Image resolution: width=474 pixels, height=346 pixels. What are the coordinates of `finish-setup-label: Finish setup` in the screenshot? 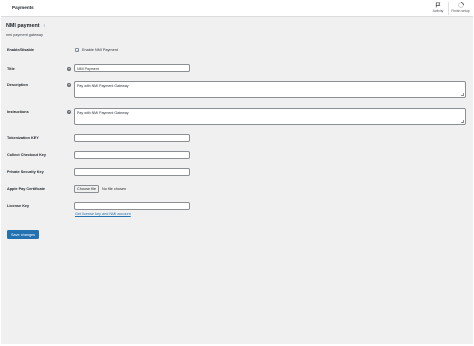 It's located at (460, 11).